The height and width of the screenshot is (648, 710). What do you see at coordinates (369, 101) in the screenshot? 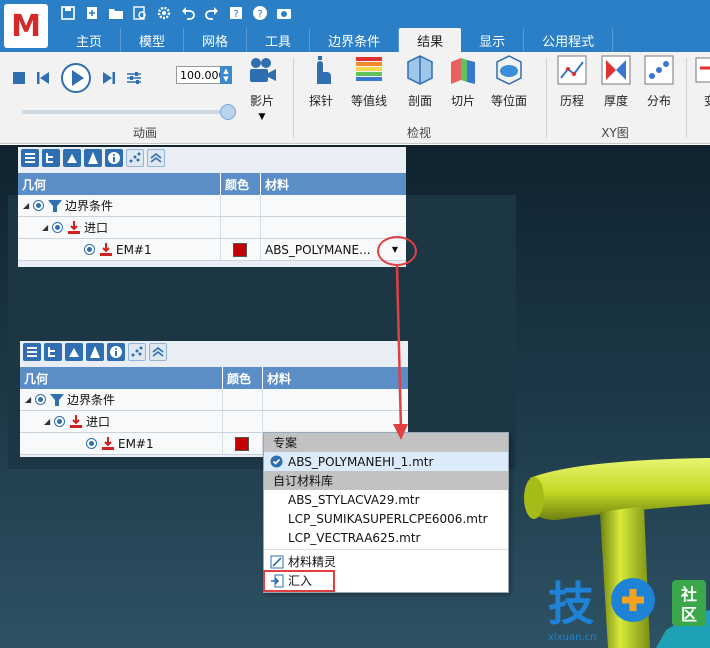
I see `contour-label: 等值线` at bounding box center [369, 101].